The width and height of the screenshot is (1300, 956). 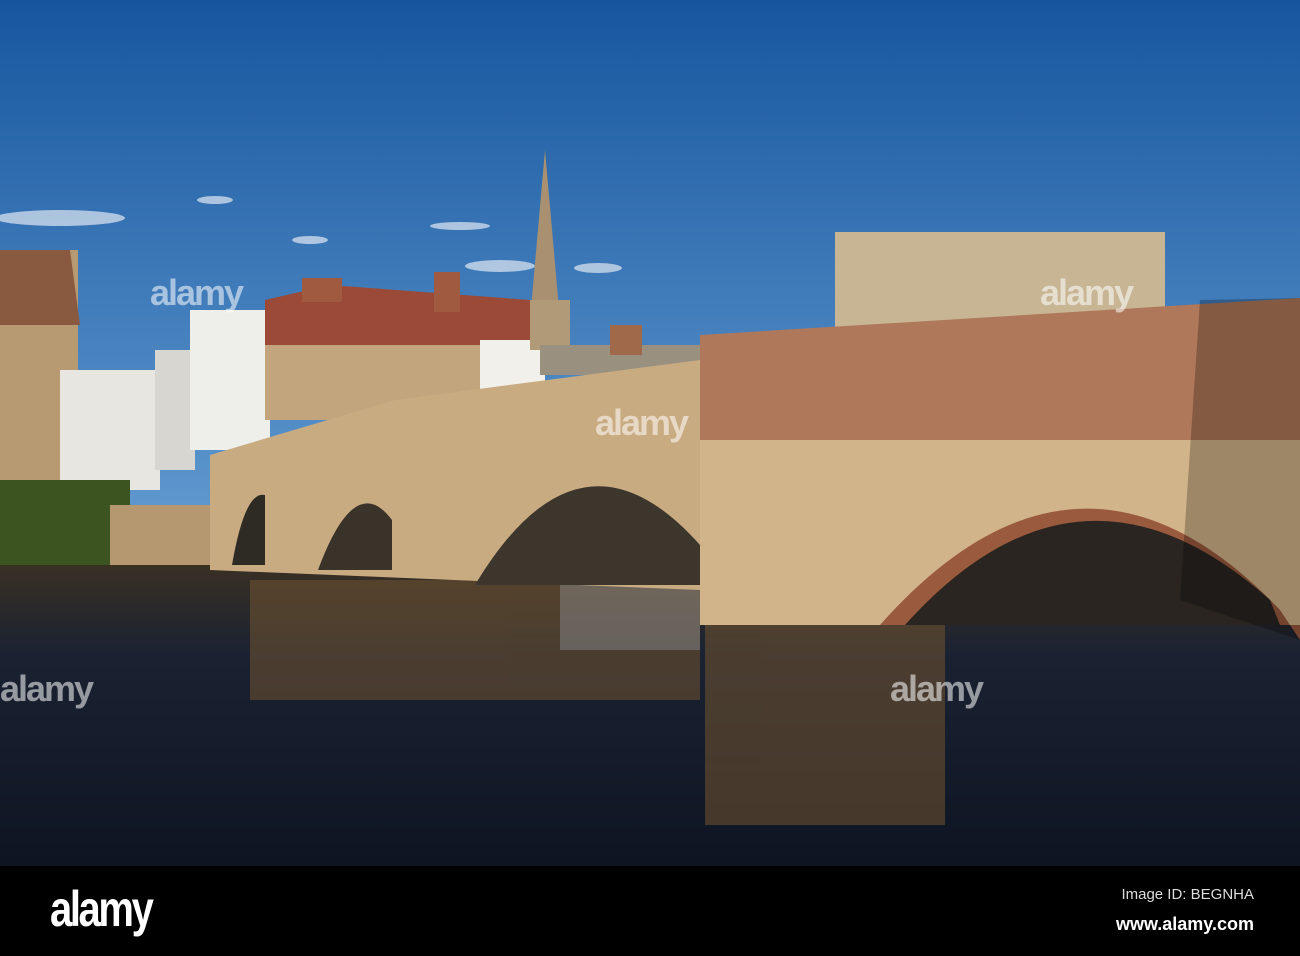 I want to click on image-id: Image ID: BEGNHA, so click(x=1187, y=894).